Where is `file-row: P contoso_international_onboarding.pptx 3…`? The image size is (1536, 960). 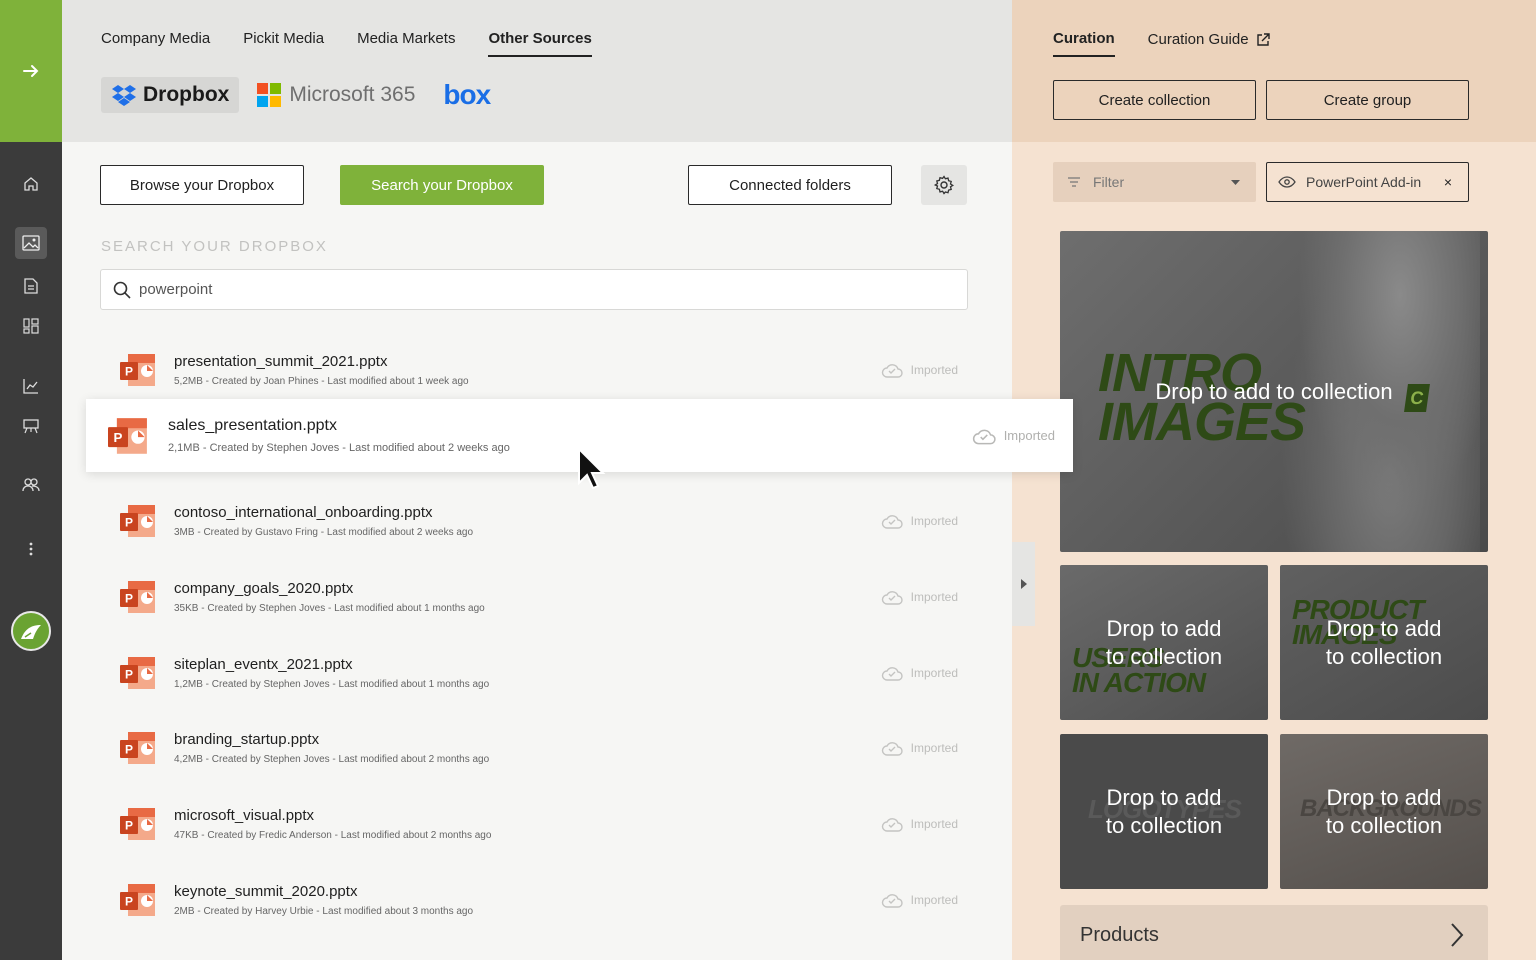 file-row: P contoso_international_onboarding.pptx 3… is located at coordinates (534, 521).